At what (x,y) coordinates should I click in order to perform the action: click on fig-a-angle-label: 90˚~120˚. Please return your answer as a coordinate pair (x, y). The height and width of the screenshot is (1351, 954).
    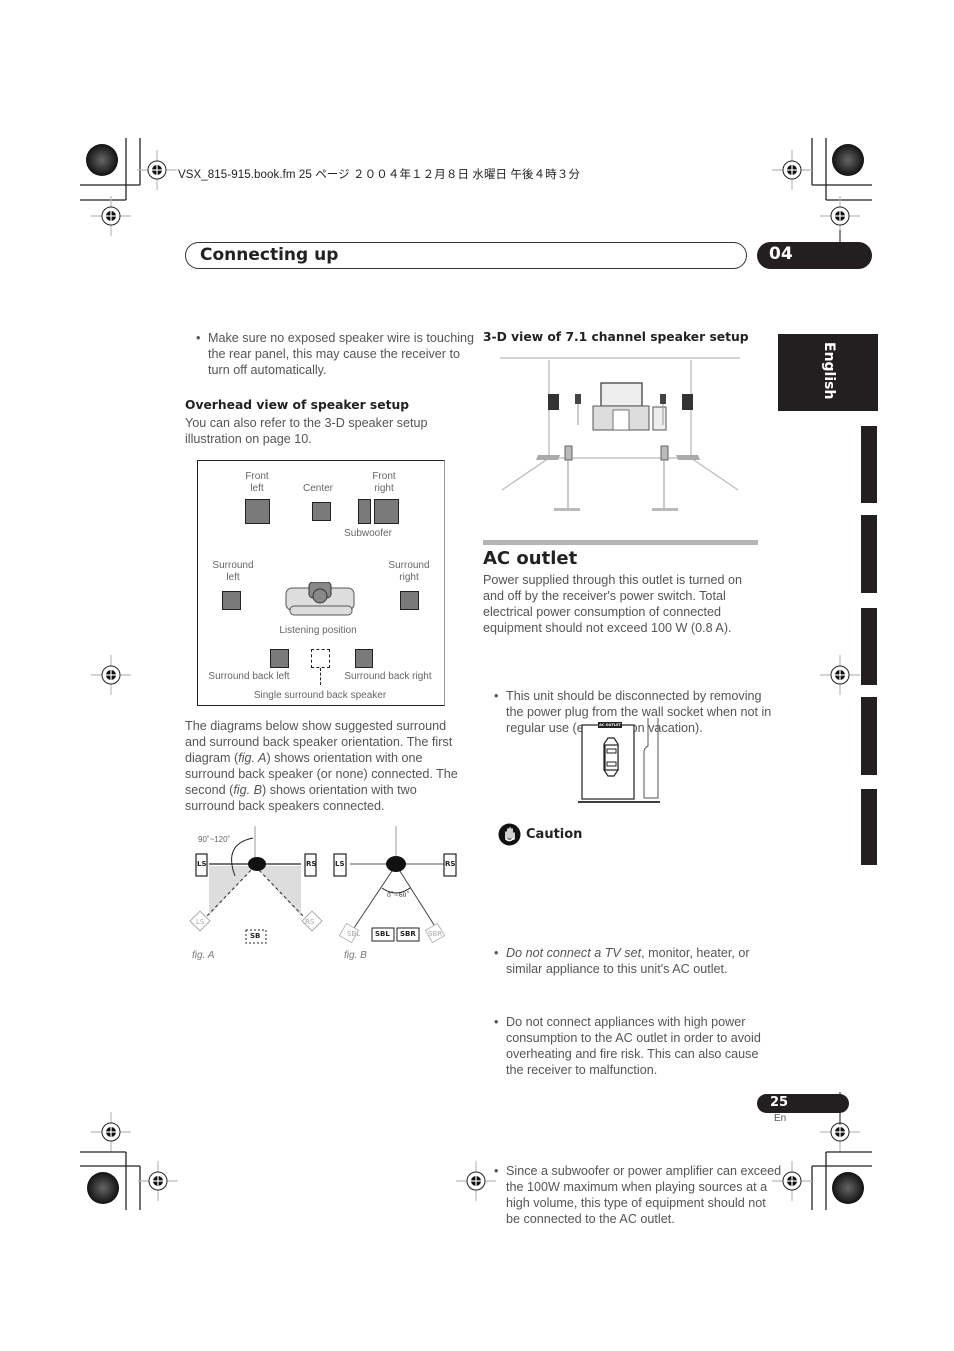
    Looking at the image, I should click on (214, 839).